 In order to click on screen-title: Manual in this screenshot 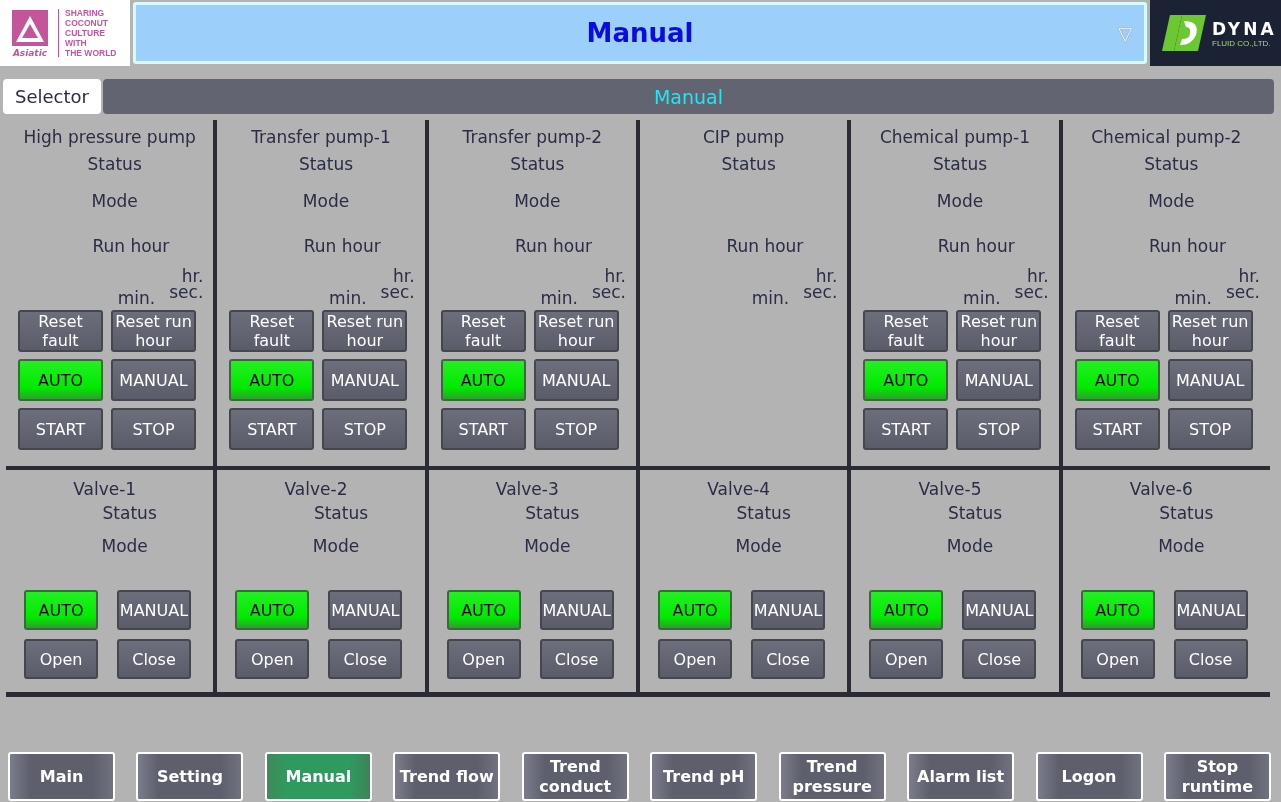, I will do `click(640, 33)`.